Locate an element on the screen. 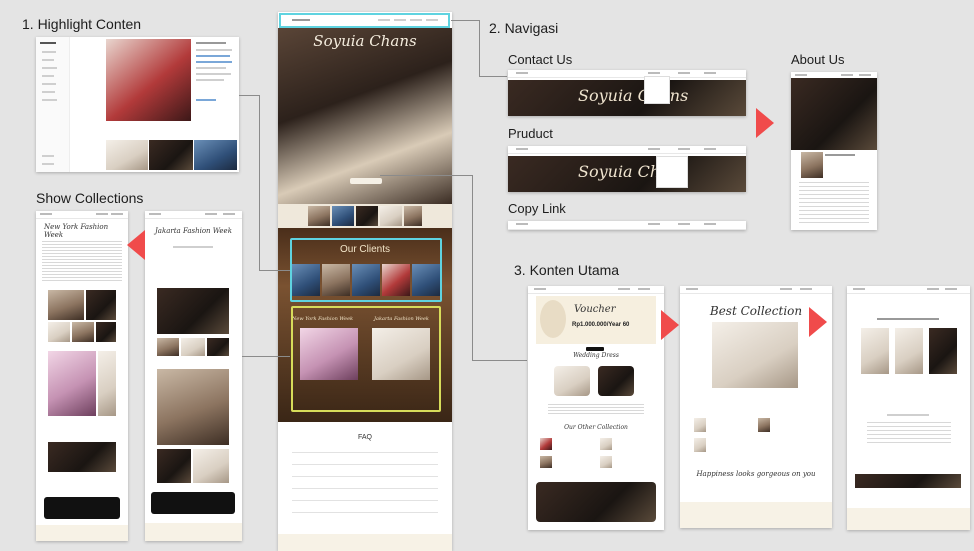 The image size is (974, 551). about-page-frame is located at coordinates (834, 151).